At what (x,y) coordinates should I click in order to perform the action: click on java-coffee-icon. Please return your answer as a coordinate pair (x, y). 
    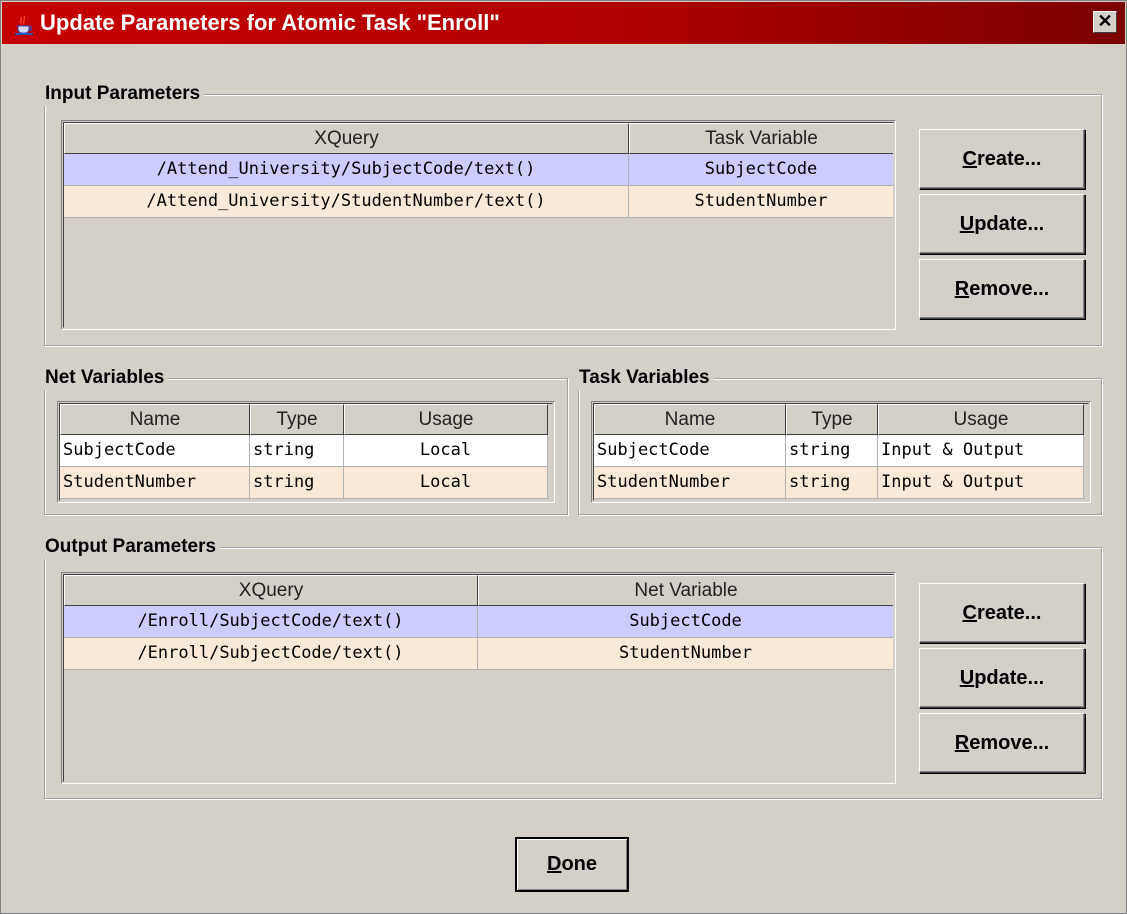
    Looking at the image, I should click on (24, 25).